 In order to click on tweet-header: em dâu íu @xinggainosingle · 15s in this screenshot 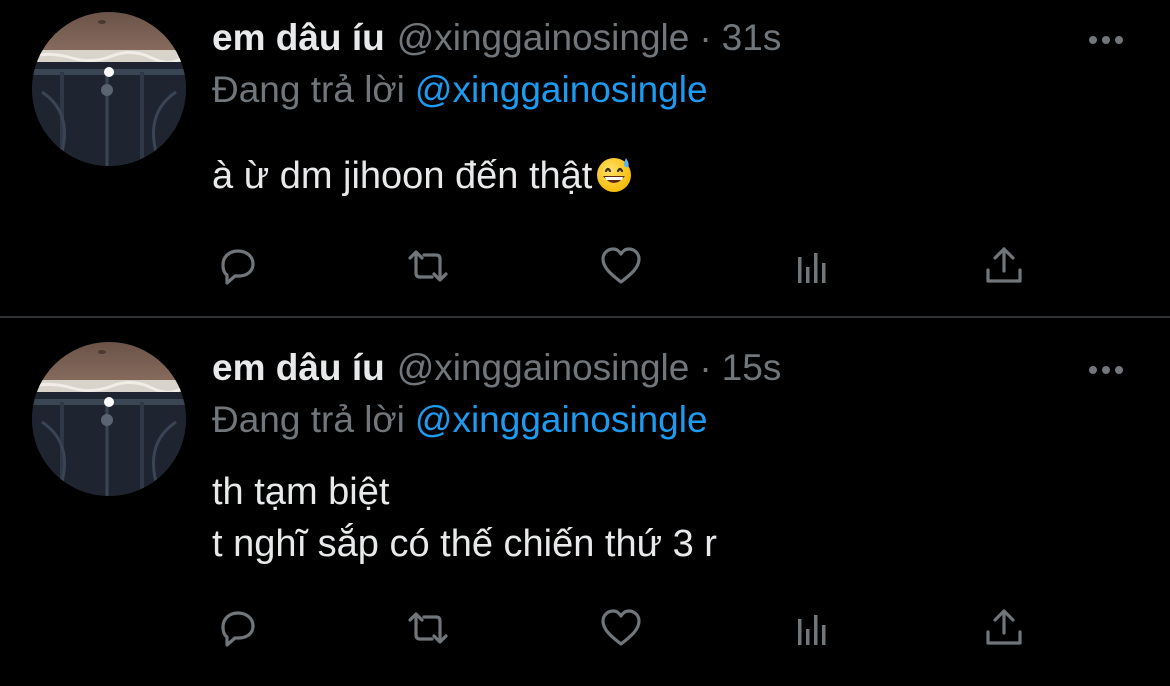, I will do `click(496, 368)`.